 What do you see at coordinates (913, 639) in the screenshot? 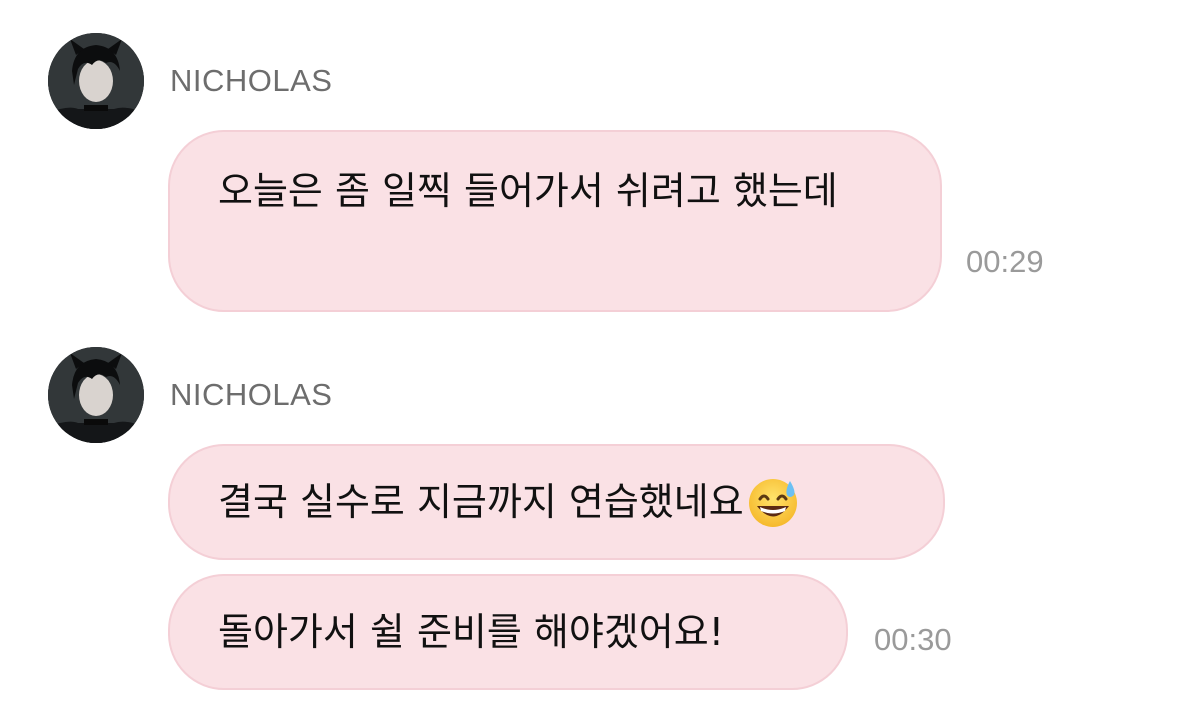
I see `message-timestamp: 00:30` at bounding box center [913, 639].